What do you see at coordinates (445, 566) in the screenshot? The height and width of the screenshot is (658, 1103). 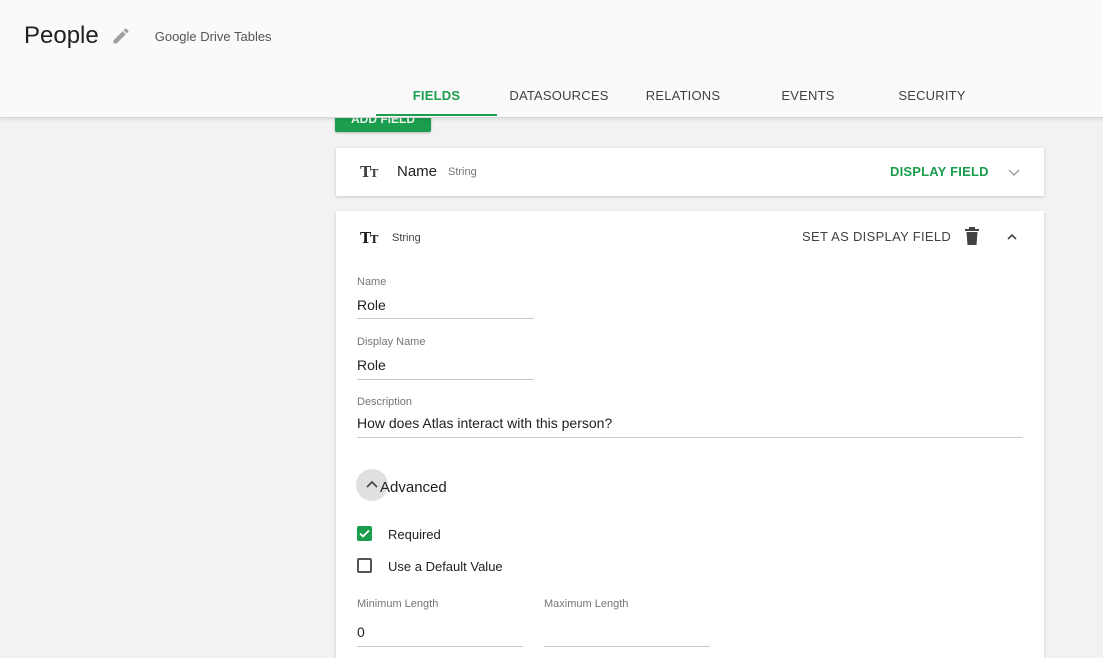 I see `default-value-label: Use a Default Value` at bounding box center [445, 566].